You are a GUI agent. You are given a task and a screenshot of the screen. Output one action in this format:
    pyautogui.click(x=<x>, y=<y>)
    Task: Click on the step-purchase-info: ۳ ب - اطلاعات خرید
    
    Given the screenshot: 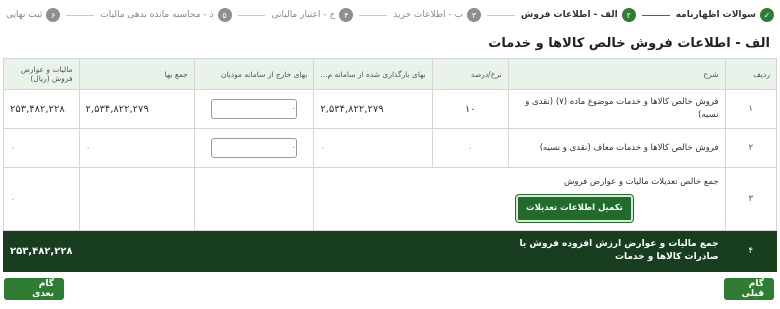 What is the action you would take?
    pyautogui.click(x=437, y=15)
    